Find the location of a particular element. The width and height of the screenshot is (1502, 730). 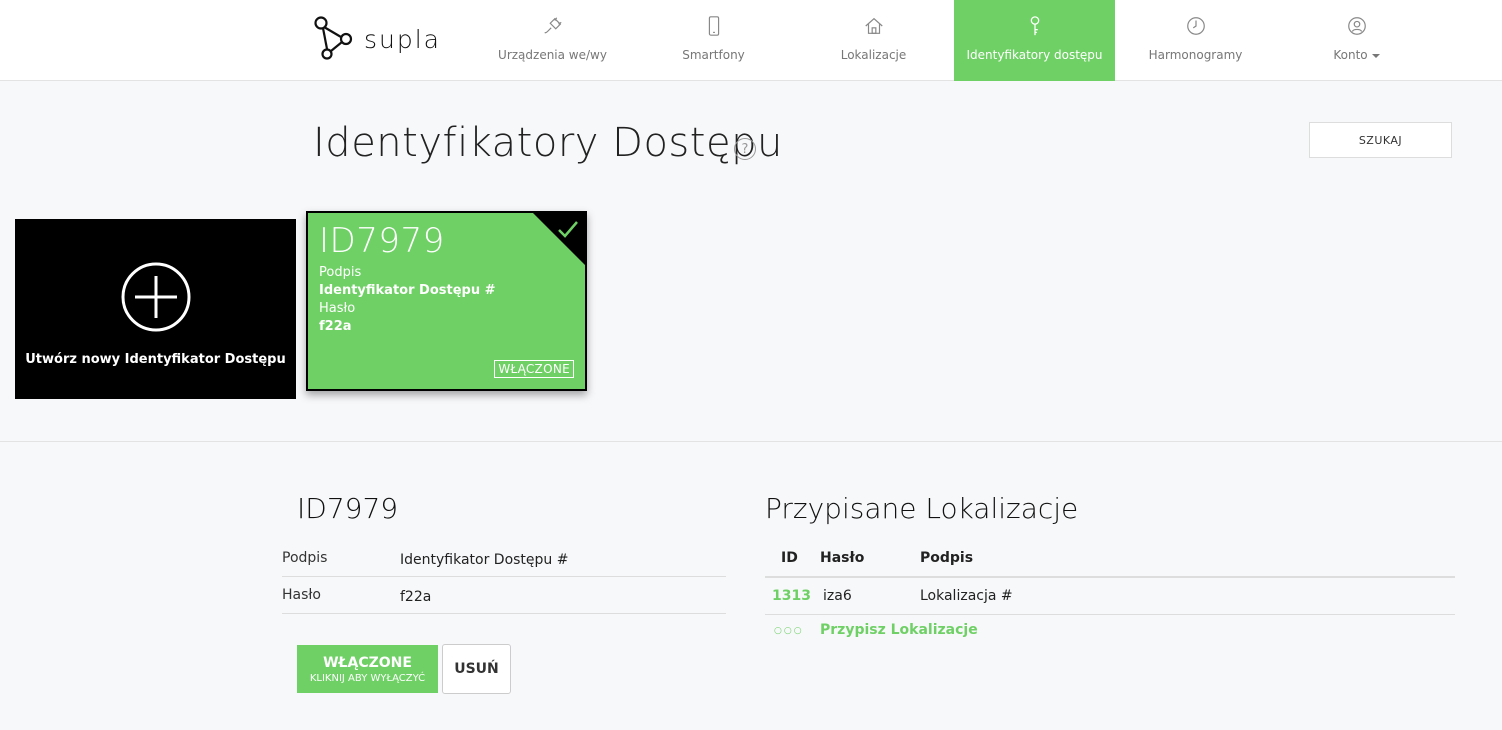

card-id: ID7979 is located at coordinates (382, 241).